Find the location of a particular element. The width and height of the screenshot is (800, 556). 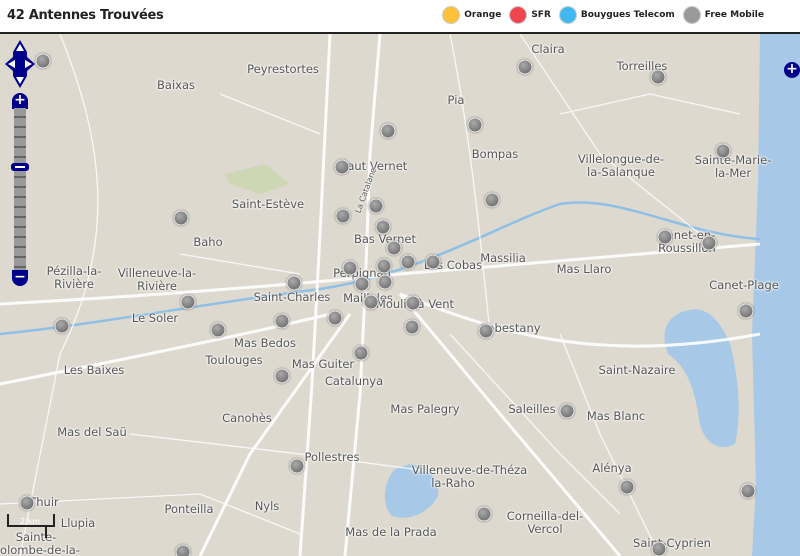

legend-label: SFR is located at coordinates (541, 15).